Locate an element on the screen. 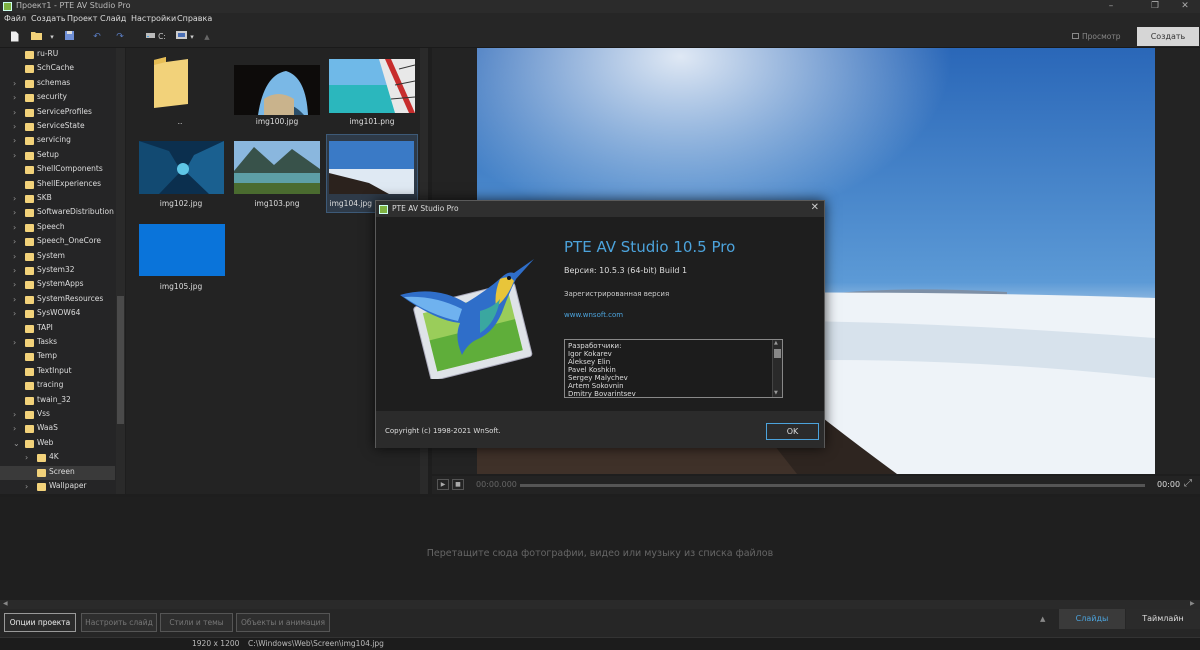 The height and width of the screenshot is (650, 1200). tree-scrollbar-thumb is located at coordinates (120, 360).